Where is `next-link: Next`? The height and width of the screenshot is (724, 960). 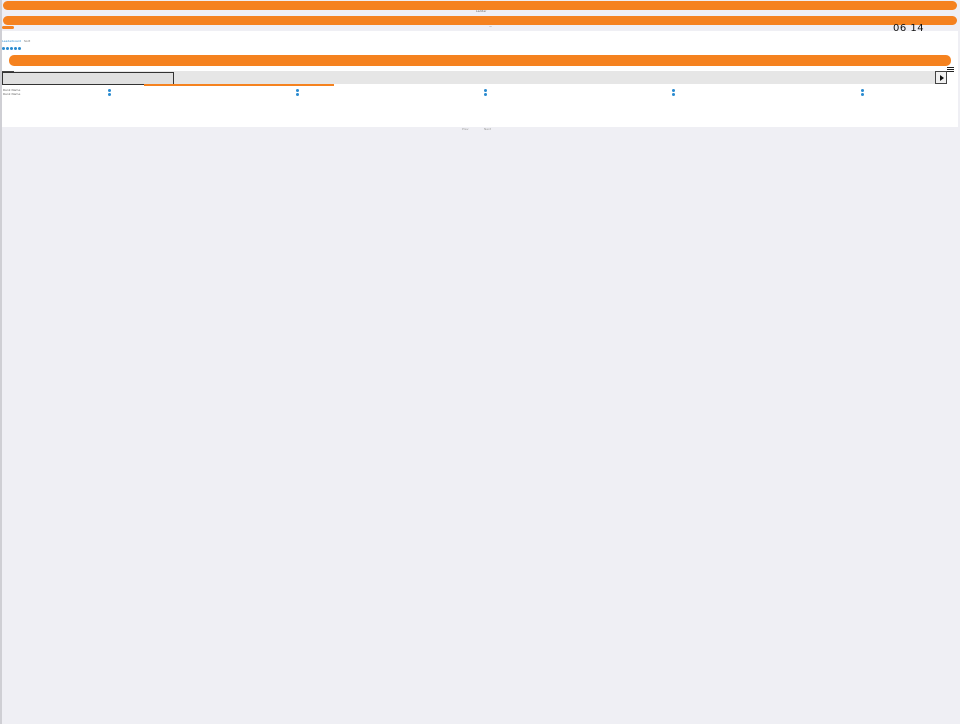
next-link: Next is located at coordinates (487, 129).